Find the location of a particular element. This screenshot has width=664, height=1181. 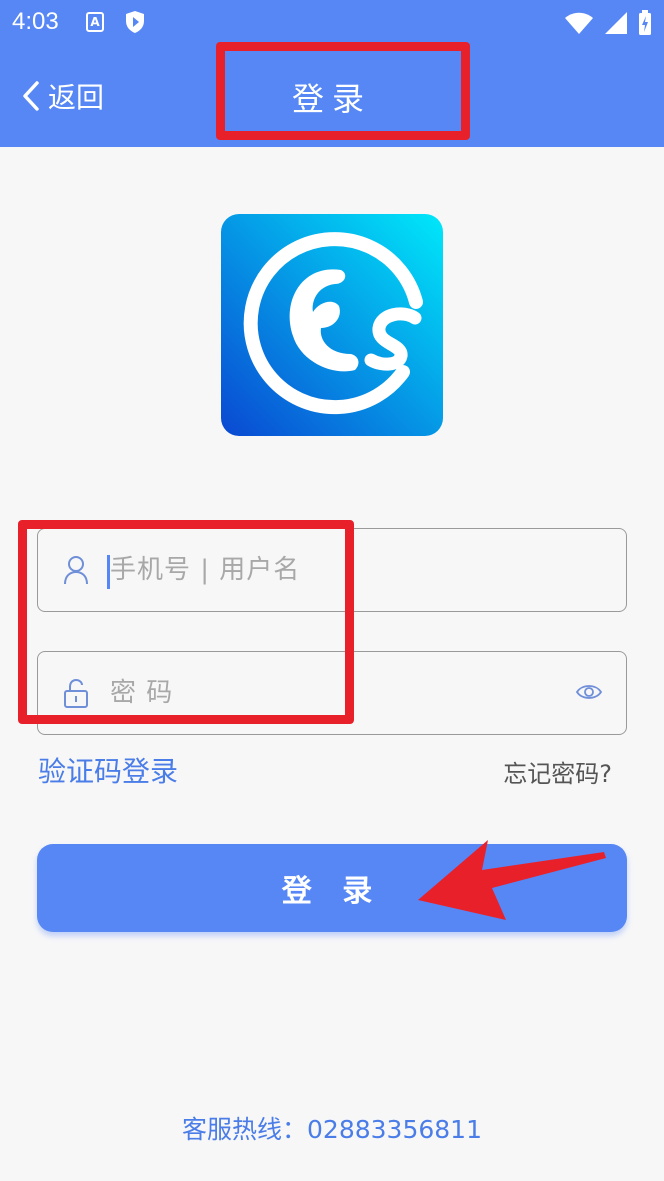

battery-icon is located at coordinates (645, 25).